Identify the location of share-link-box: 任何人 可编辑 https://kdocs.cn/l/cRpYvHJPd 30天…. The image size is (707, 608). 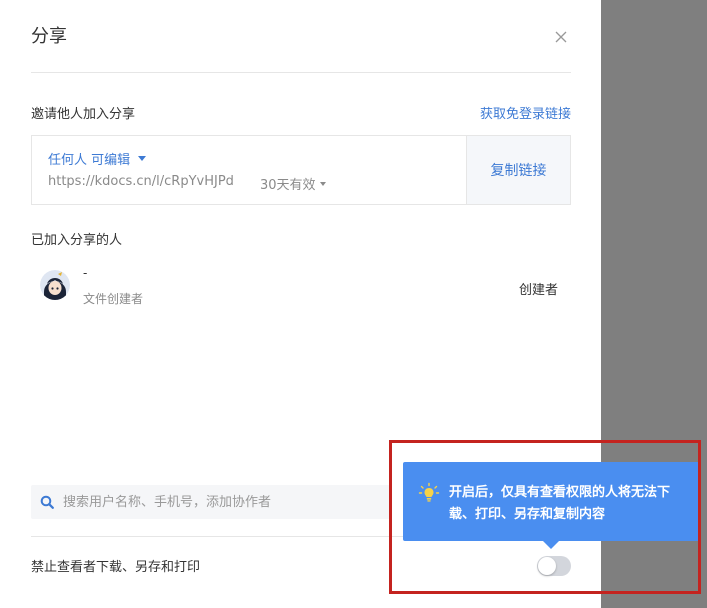
(301, 170).